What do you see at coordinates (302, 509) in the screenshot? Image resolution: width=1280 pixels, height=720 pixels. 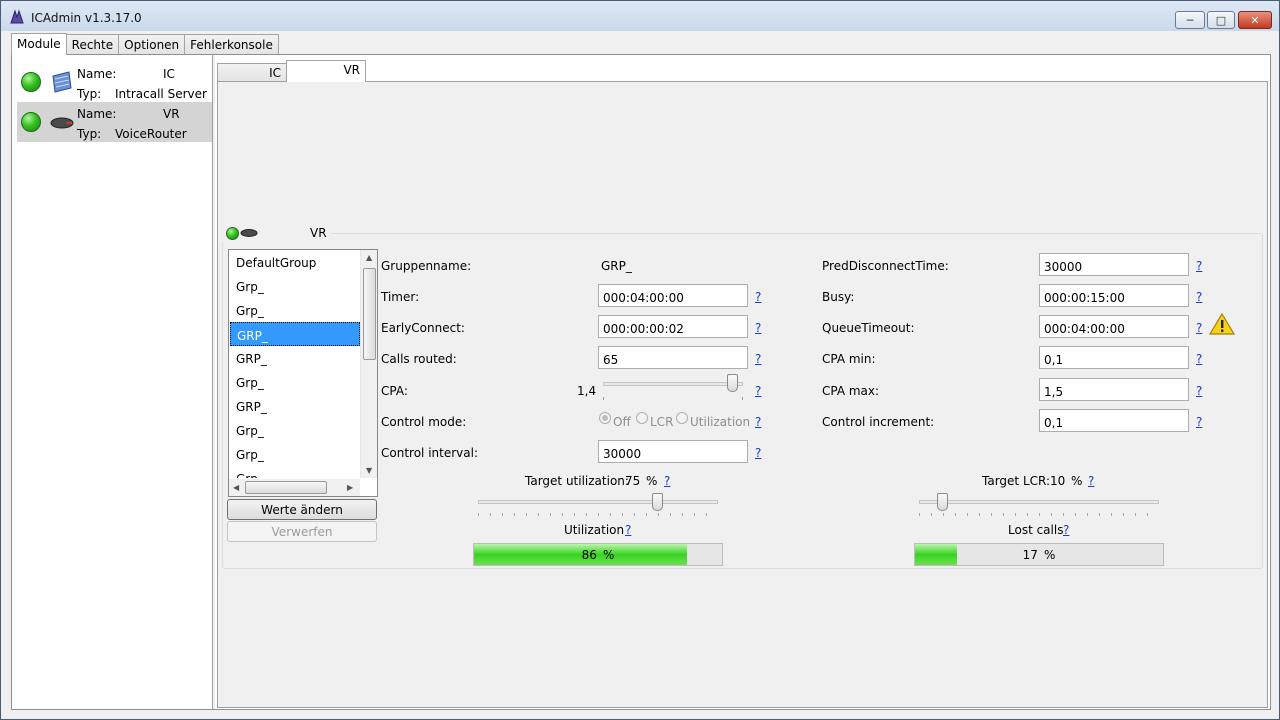 I see `apply-values-button: Werte ändern` at bounding box center [302, 509].